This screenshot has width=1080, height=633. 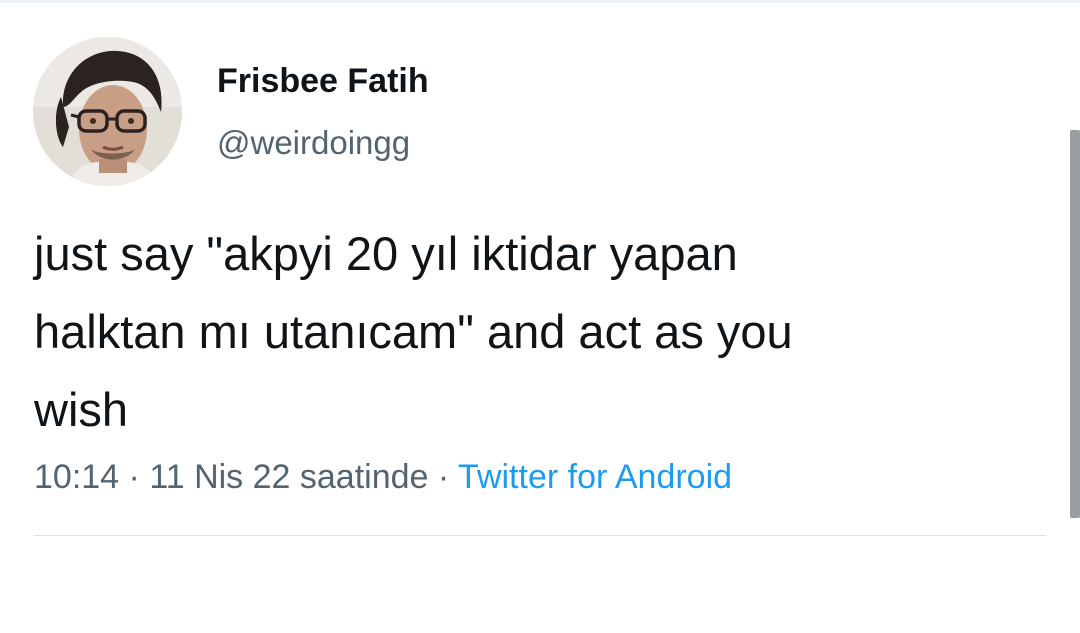 I want to click on tweet-source-link: Twitter for Android, so click(x=595, y=477).